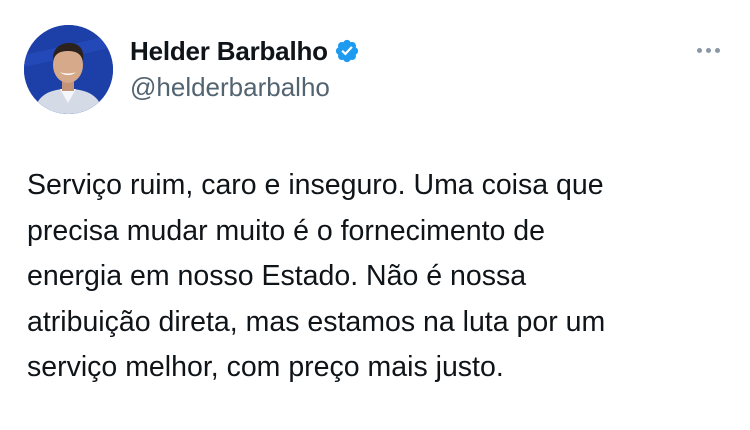 Image resolution: width=750 pixels, height=430 pixels. What do you see at coordinates (708, 50) in the screenshot?
I see `more-options-icon` at bounding box center [708, 50].